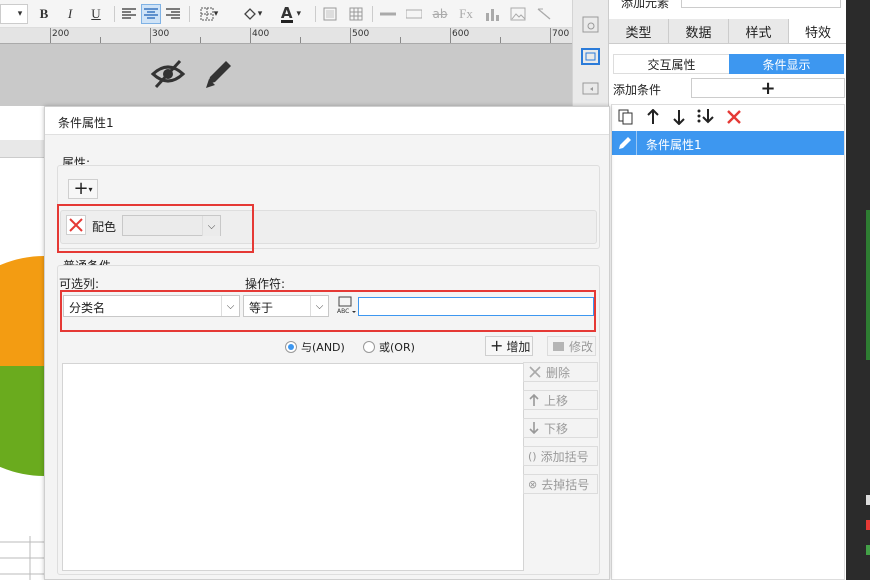  What do you see at coordinates (518, 14) in the screenshot?
I see `image-icon` at bounding box center [518, 14].